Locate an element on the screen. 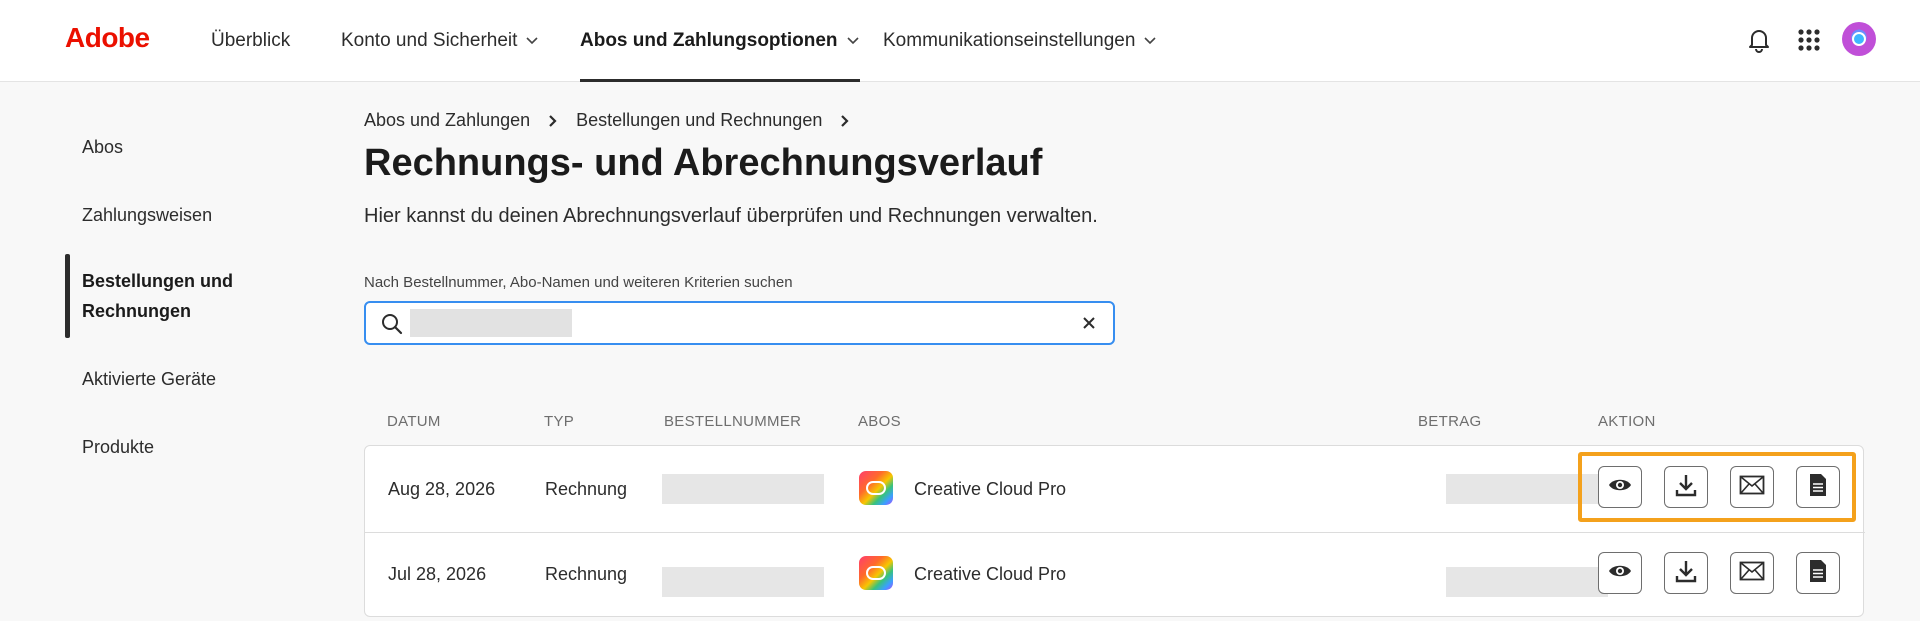 Image resolution: width=1920 pixels, height=621 pixels. nav-communication-settings: Kommunikationseinstellungen is located at coordinates (1020, 41).